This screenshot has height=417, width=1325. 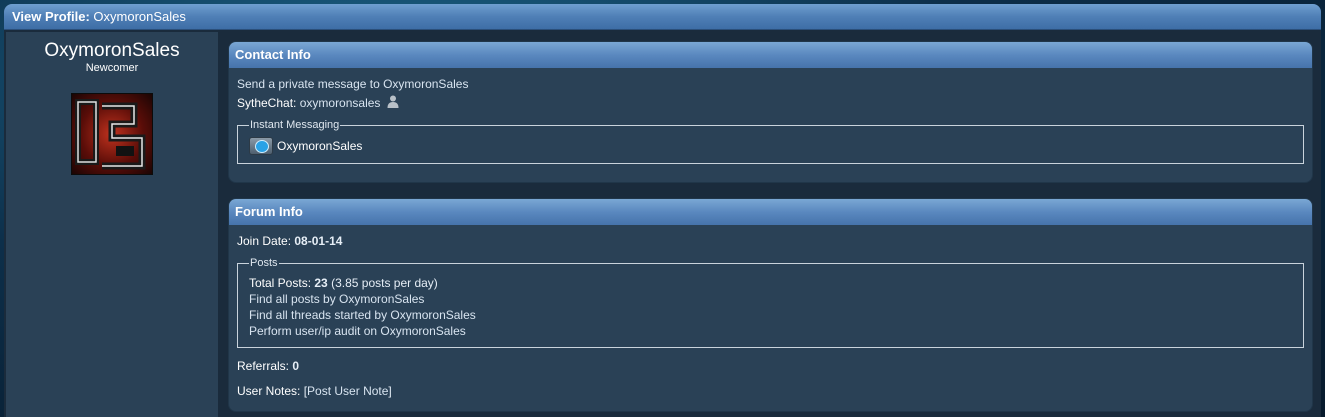 I want to click on instant-messaging-fieldset: Instant Messaging OxymoronSales, so click(x=770, y=140).